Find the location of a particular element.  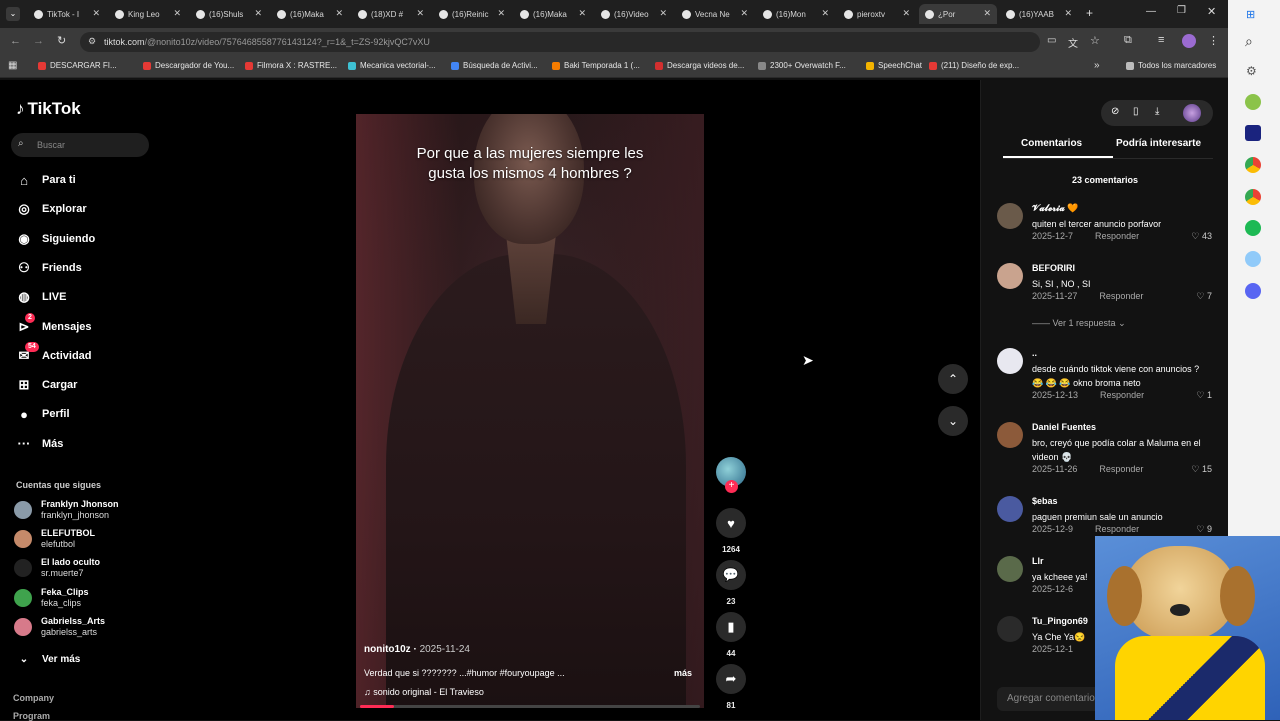

comment-author: Tu_Pingon69 is located at coordinates (1060, 621).